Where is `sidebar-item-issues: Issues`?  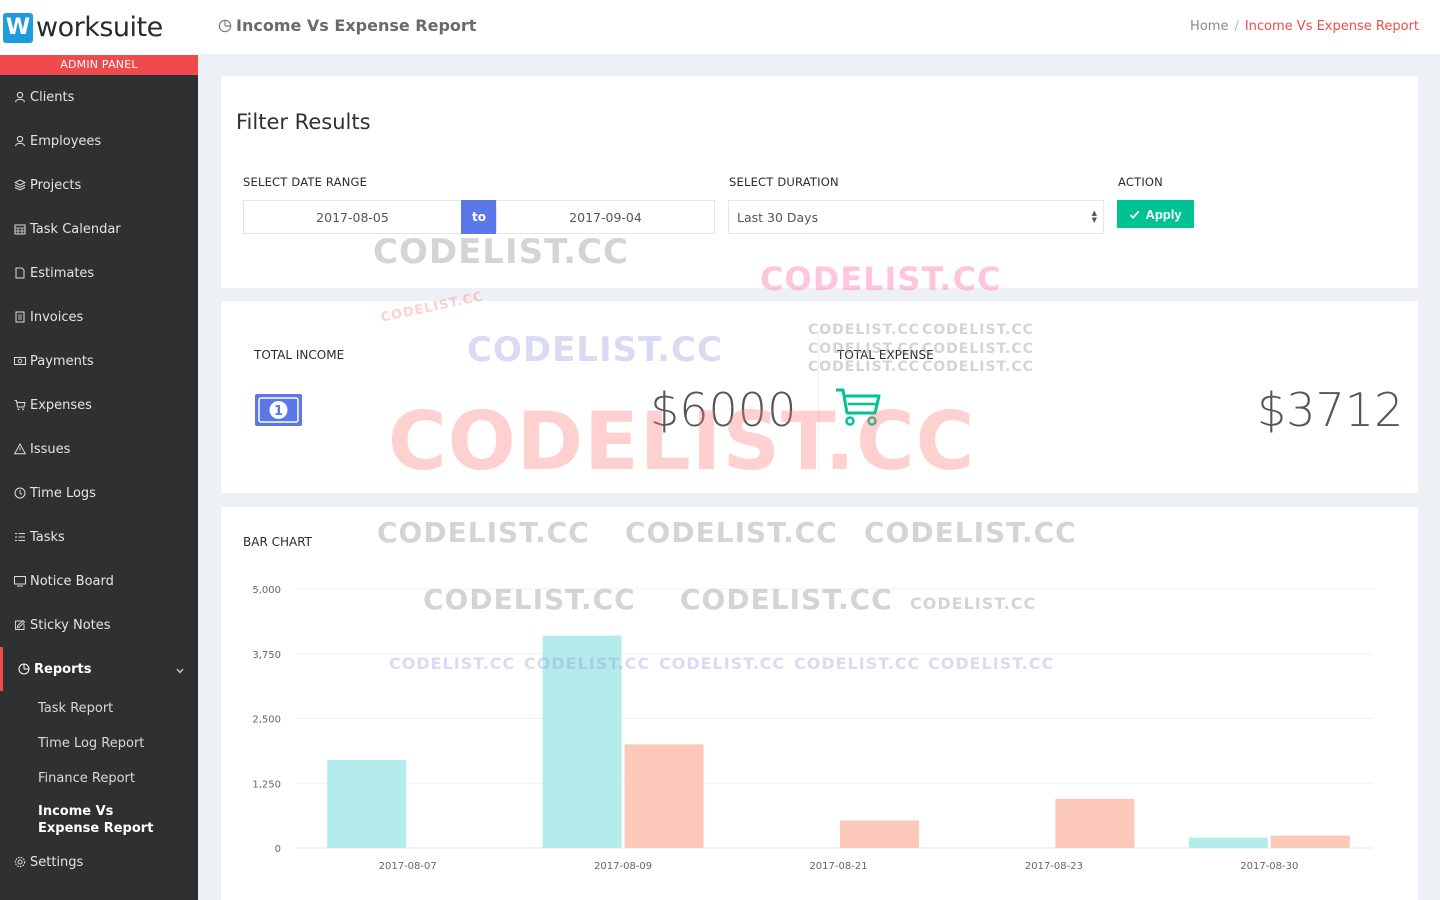 sidebar-item-issues: Issues is located at coordinates (99, 449).